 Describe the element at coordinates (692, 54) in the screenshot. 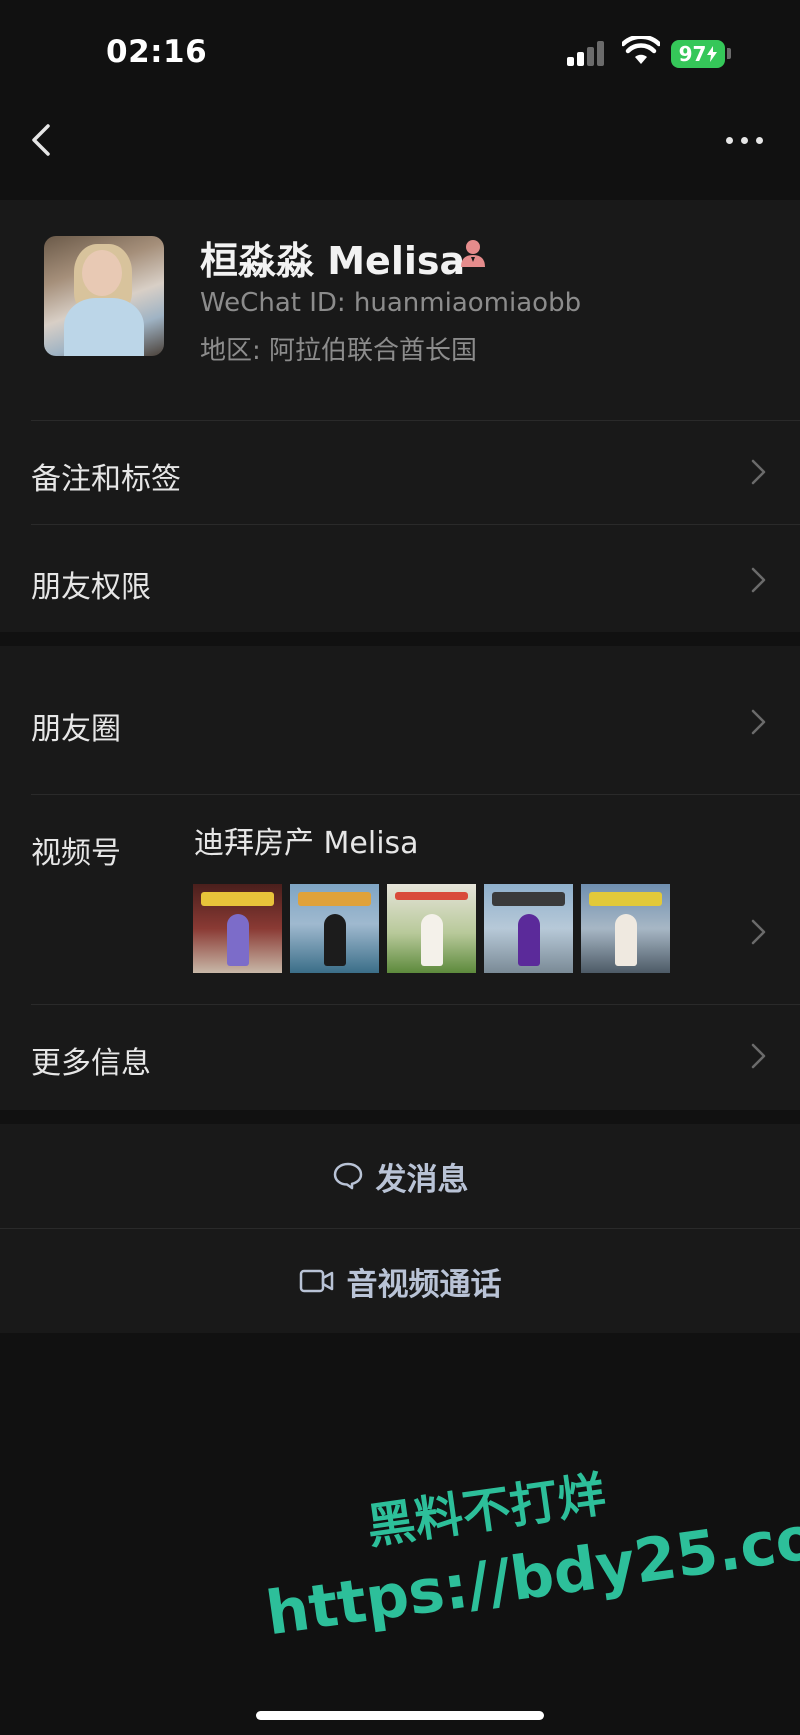

I see `battery-level: 97` at that location.